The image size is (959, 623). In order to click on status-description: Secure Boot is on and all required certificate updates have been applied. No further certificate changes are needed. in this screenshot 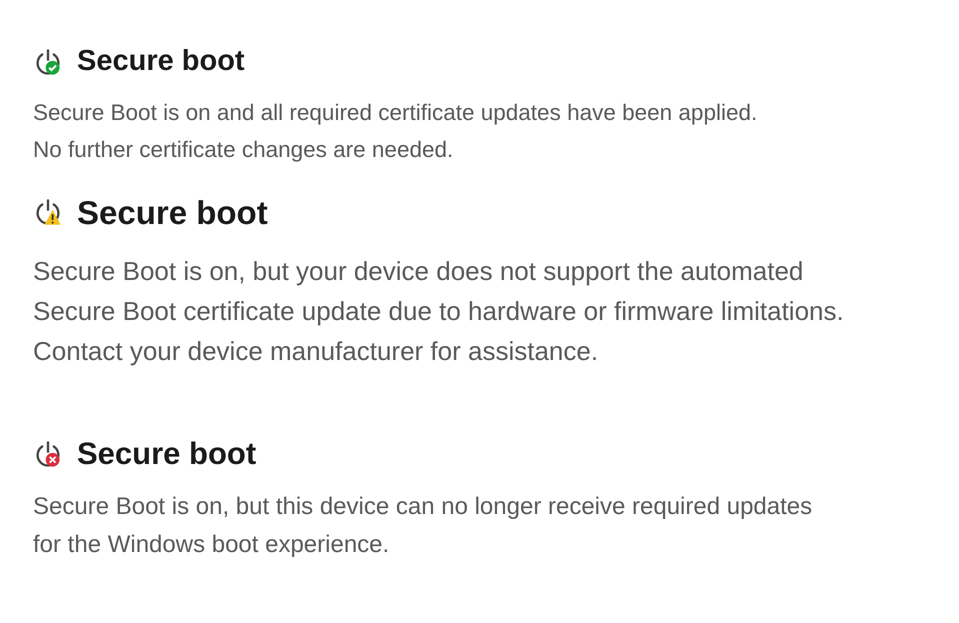, I will do `click(395, 131)`.